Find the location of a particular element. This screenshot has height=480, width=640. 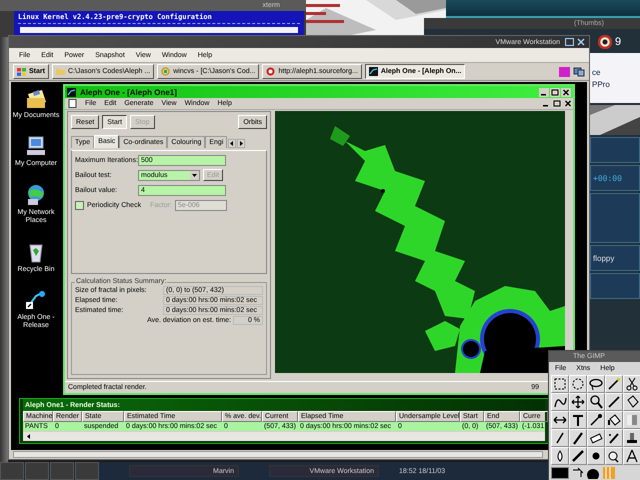

ink-icon is located at coordinates (578, 456).